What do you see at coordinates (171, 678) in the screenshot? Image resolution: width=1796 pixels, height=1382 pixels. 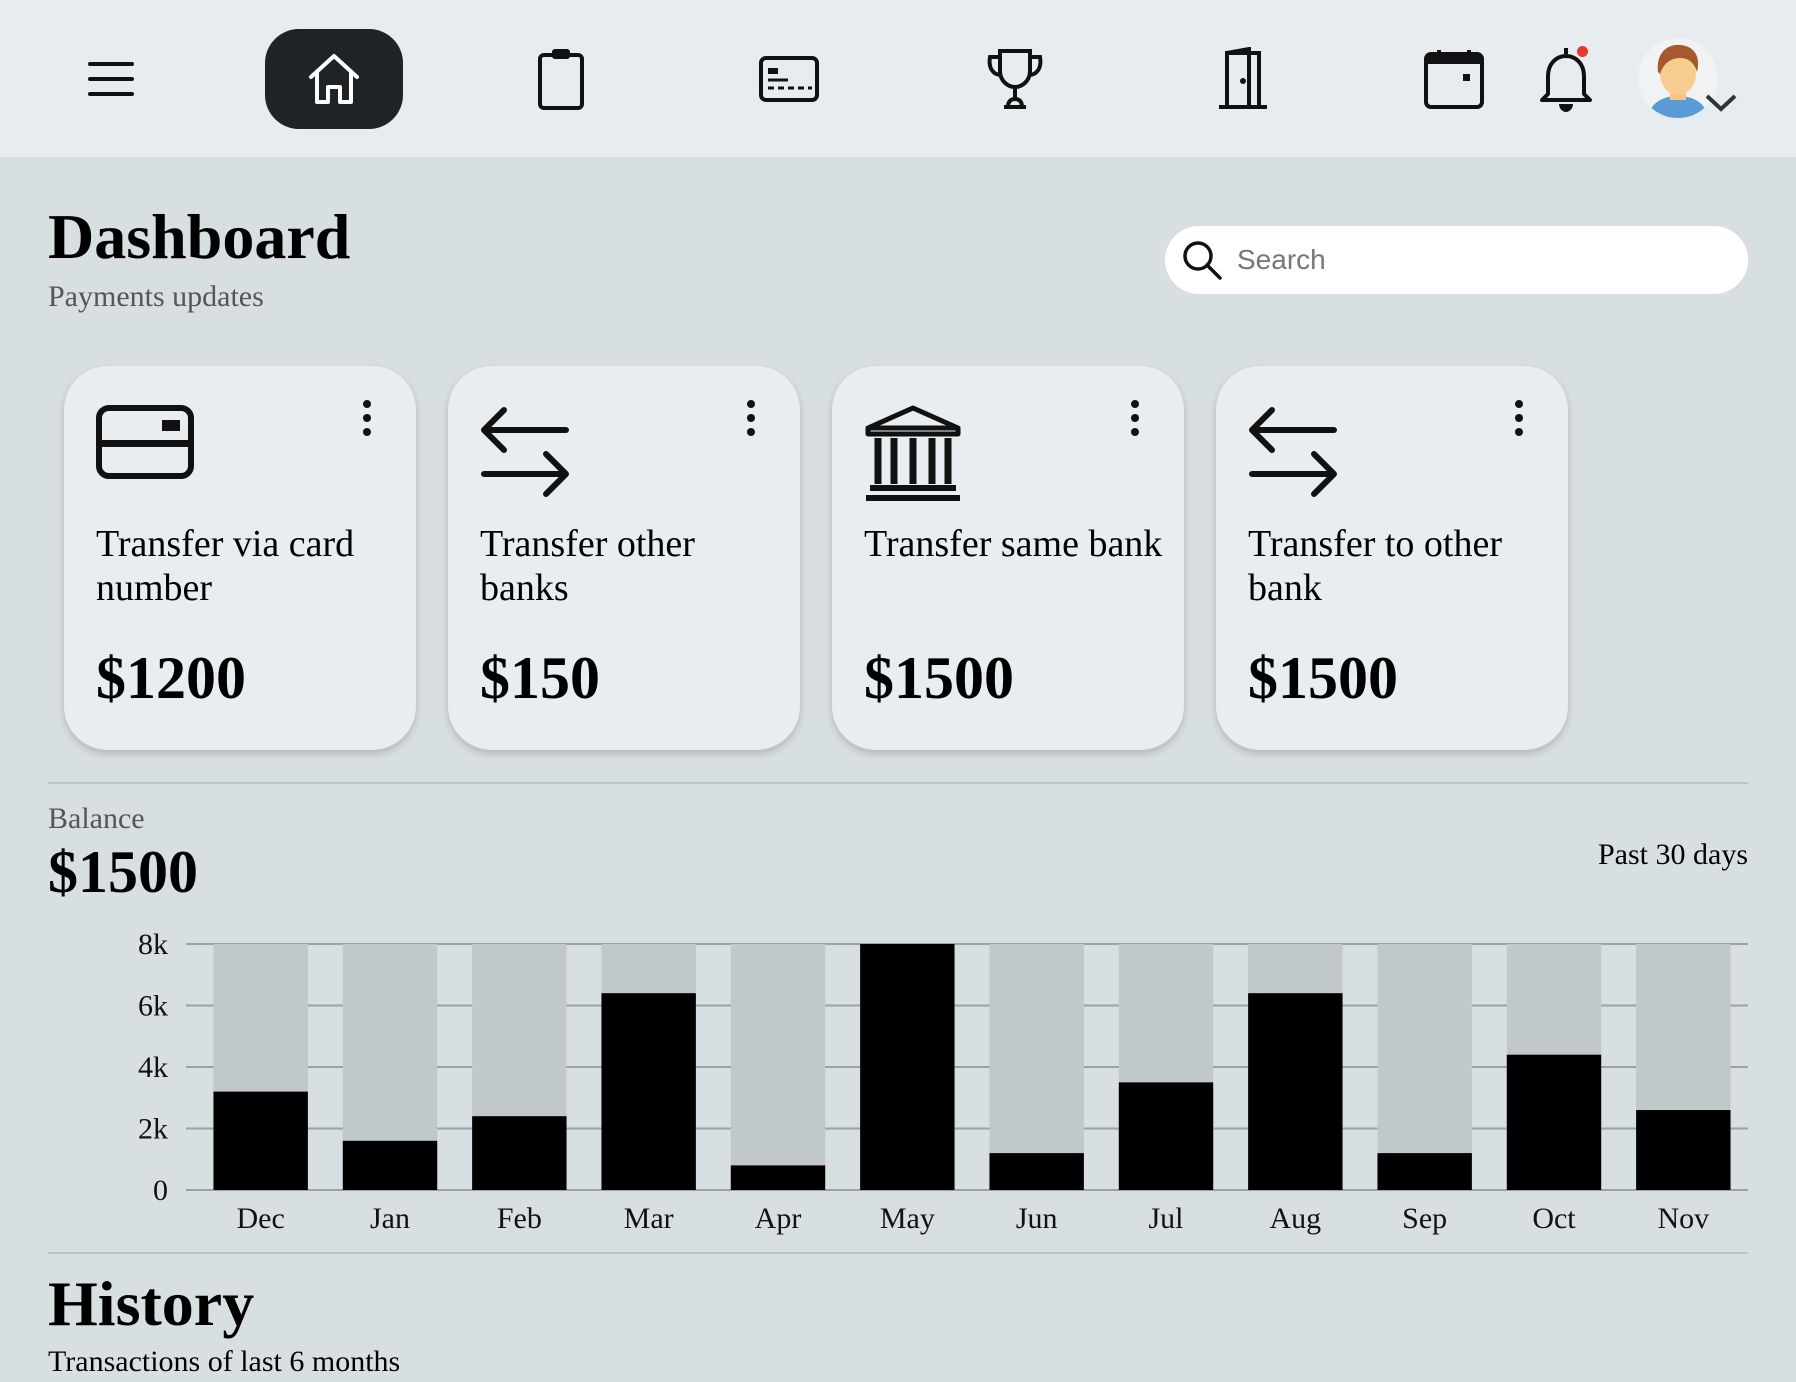 I see `card-amount: $1200` at bounding box center [171, 678].